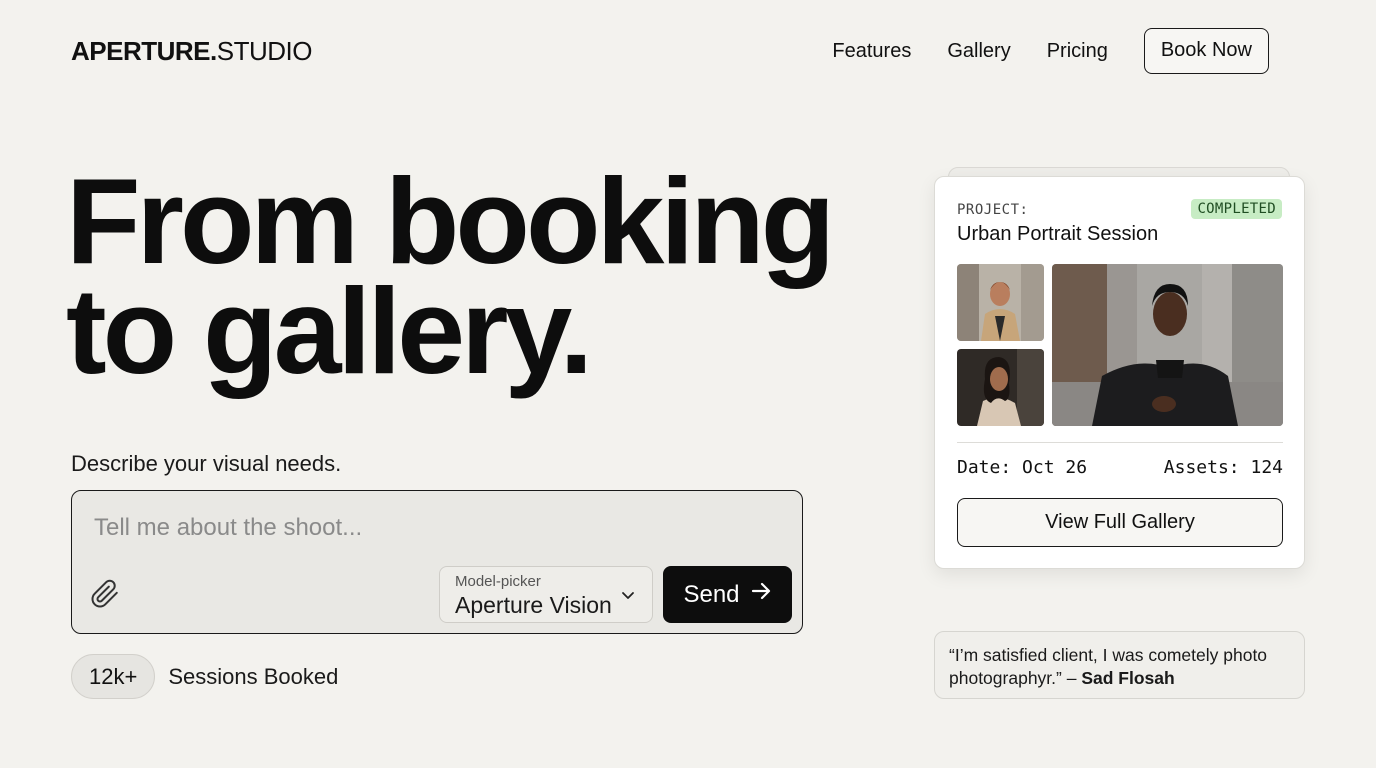 The width and height of the screenshot is (1376, 768). I want to click on project-meta: Date: Oct 26 Assets: 124, so click(1120, 467).